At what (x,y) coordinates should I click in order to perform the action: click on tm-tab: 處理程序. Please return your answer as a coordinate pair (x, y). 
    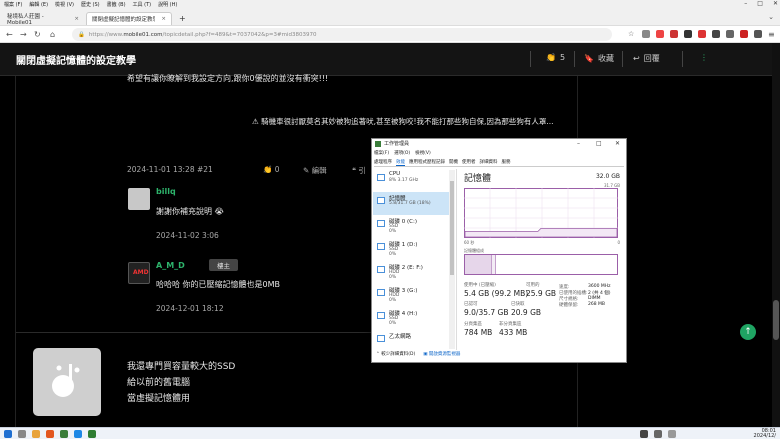
    Looking at the image, I should click on (383, 162).